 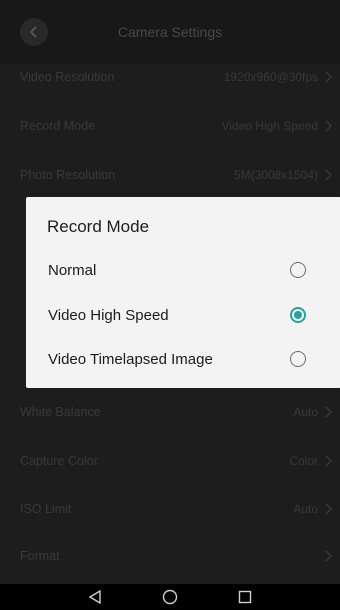 I want to click on circle-home-icon, so click(x=170, y=597).